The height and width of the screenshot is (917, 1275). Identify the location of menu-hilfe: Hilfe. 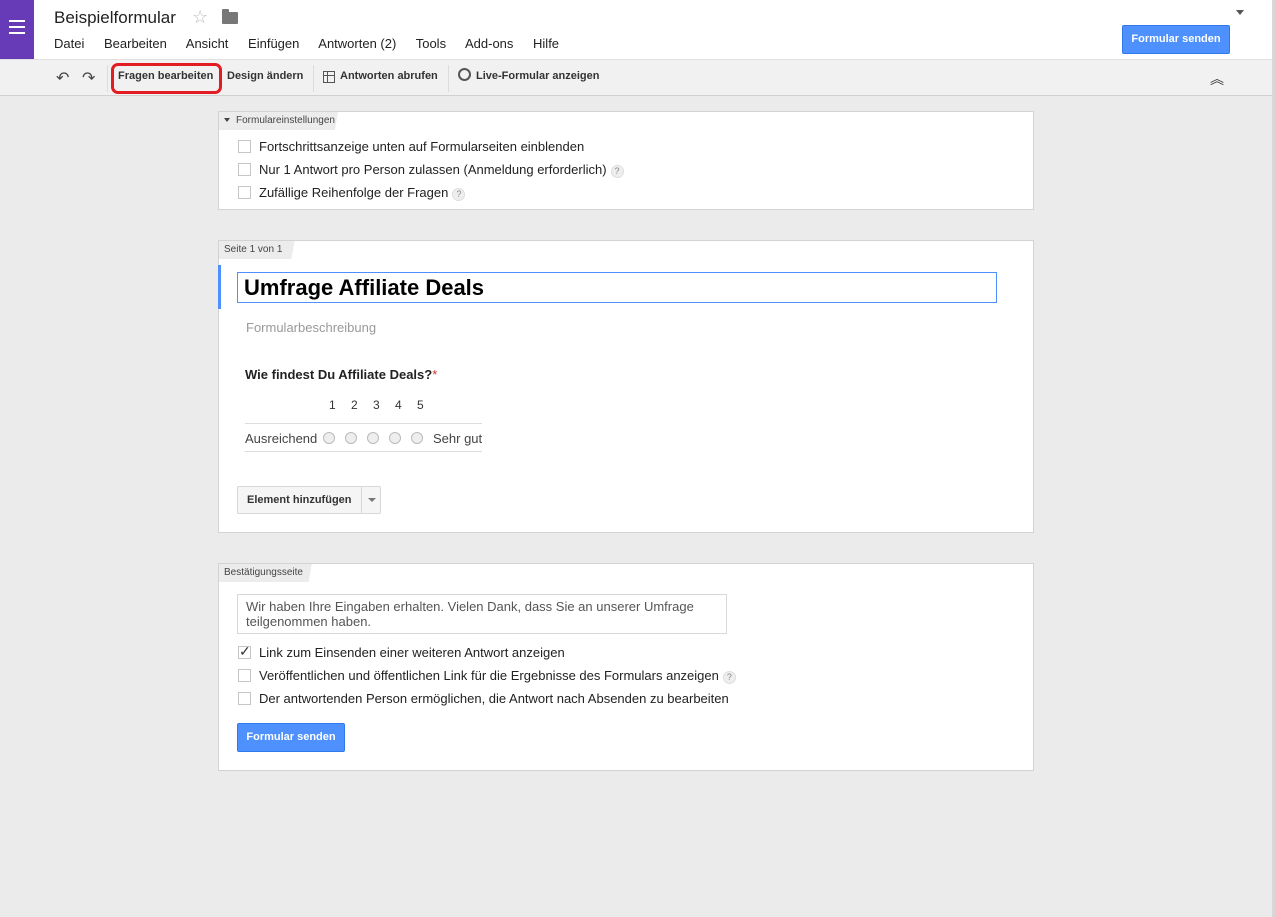
(546, 43).